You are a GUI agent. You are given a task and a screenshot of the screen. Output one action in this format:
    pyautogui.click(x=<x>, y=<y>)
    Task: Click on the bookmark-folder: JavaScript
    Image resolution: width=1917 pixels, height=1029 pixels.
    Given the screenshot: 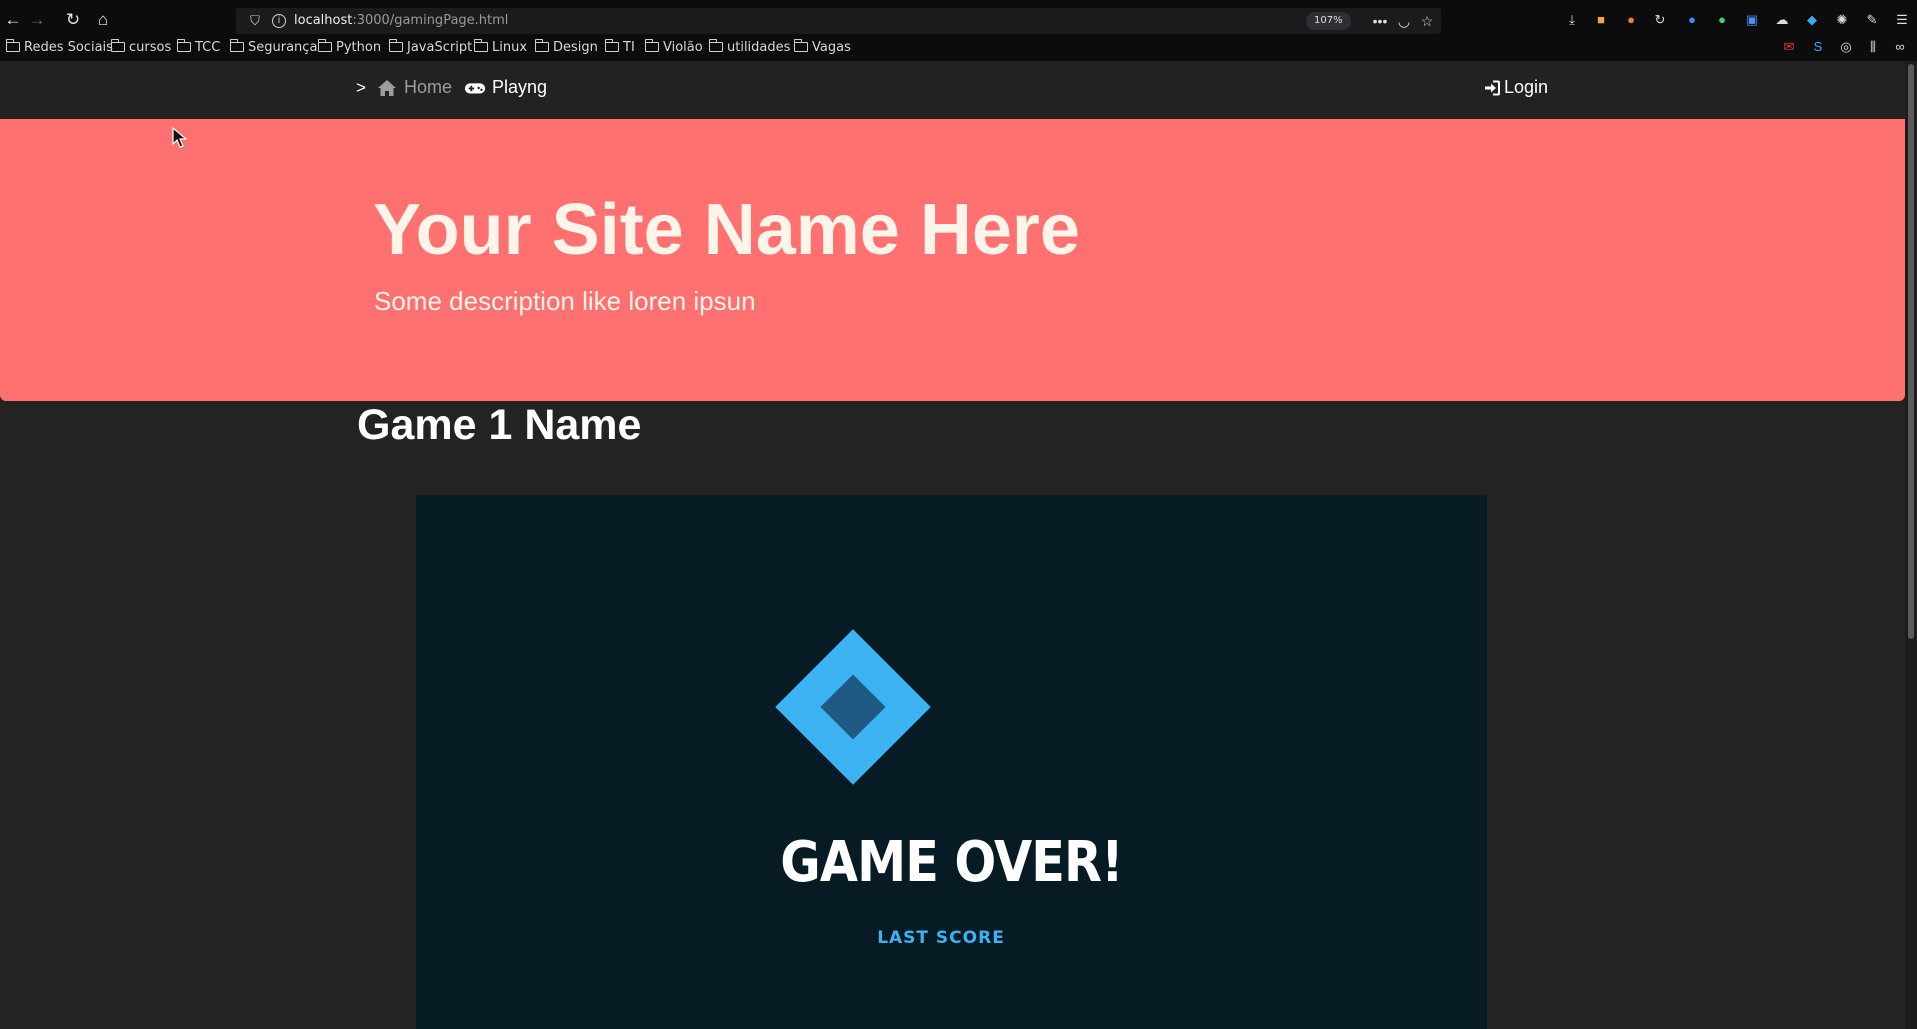 What is the action you would take?
    pyautogui.click(x=430, y=47)
    